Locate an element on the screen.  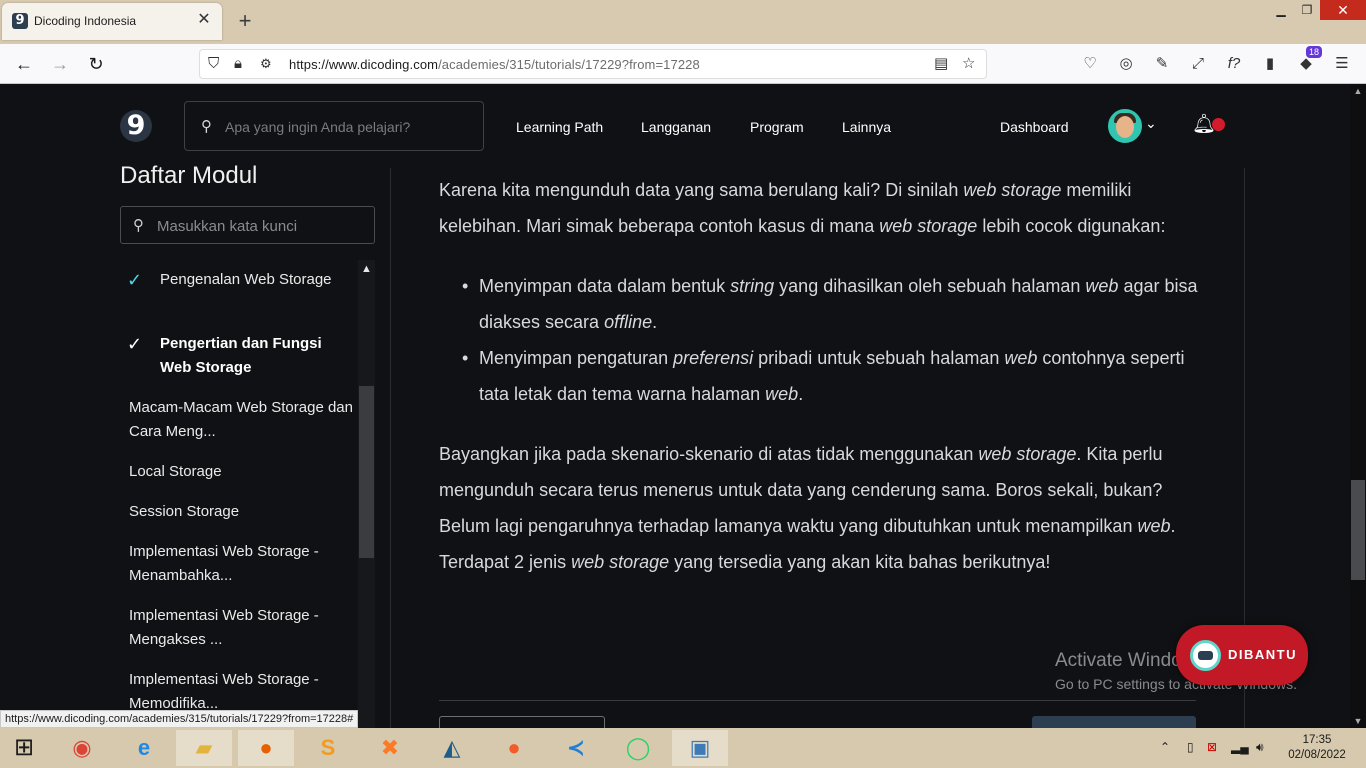
window-close-icon: ✕ is located at coordinates (1343, 10).